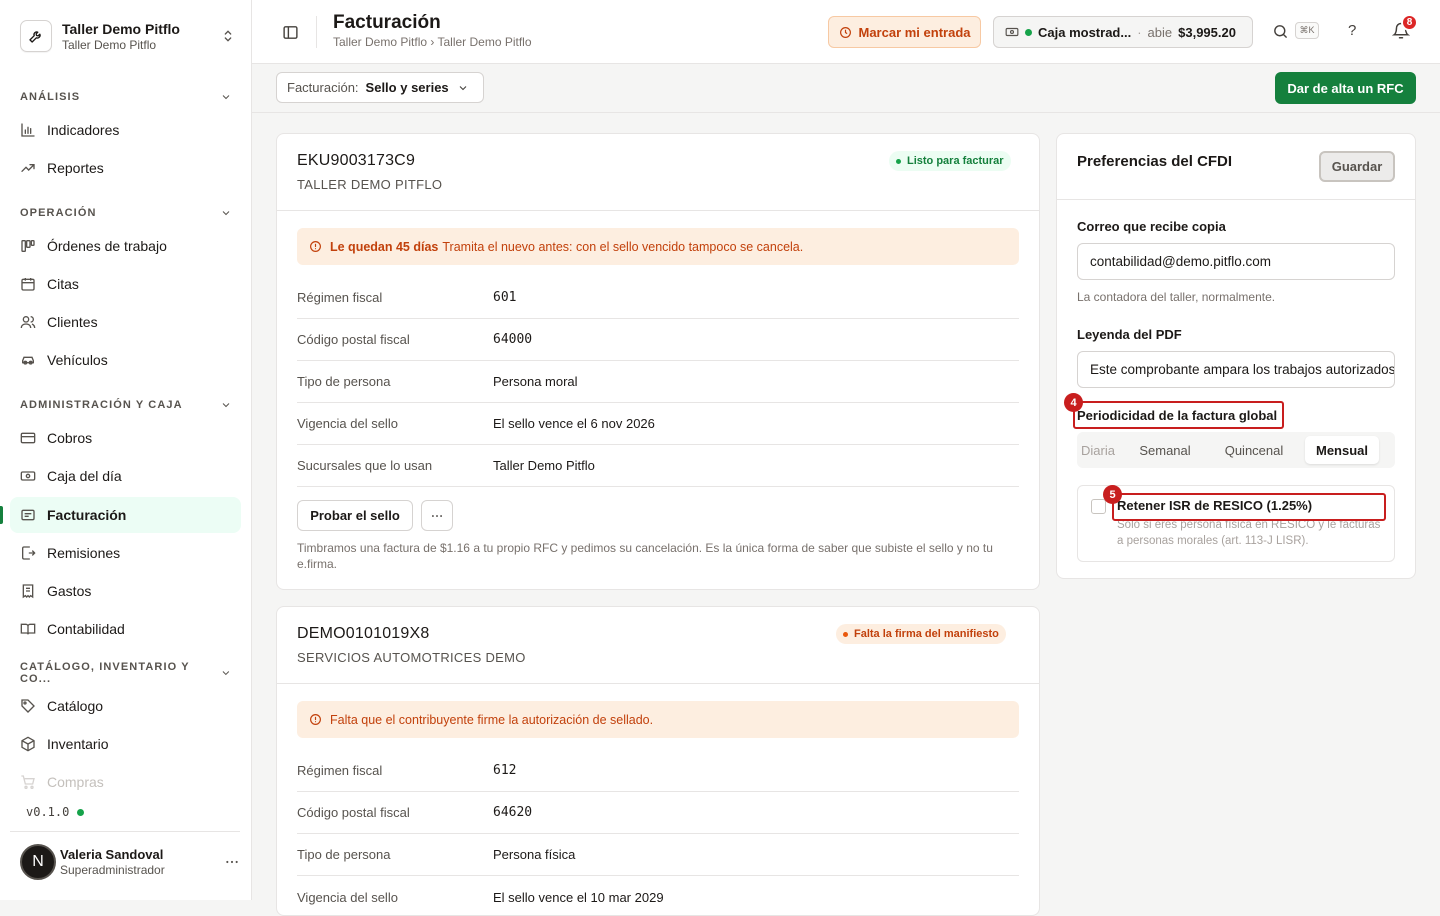  I want to click on more-horizontal-icon, so click(232, 862).